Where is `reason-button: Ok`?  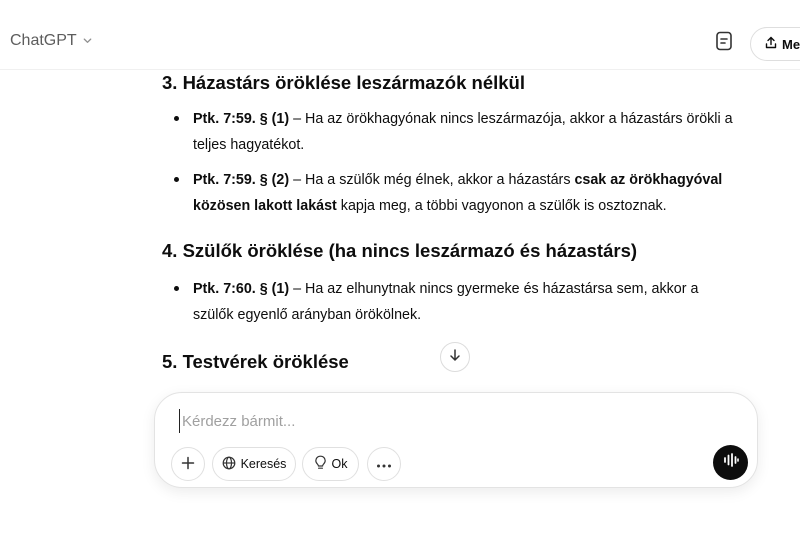 reason-button: Ok is located at coordinates (330, 464).